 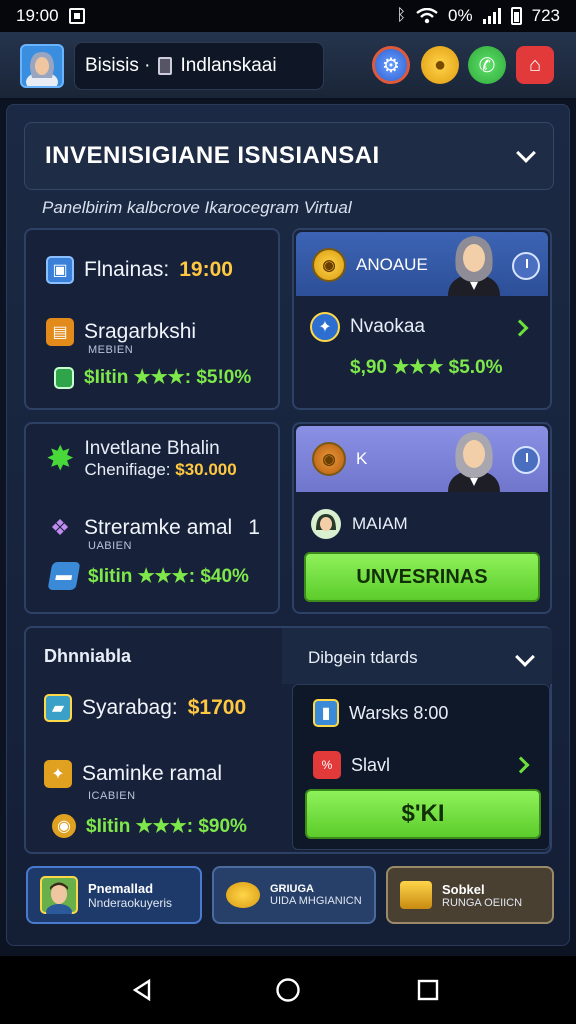 I want to click on box-icon: ▤, so click(x=60, y=332).